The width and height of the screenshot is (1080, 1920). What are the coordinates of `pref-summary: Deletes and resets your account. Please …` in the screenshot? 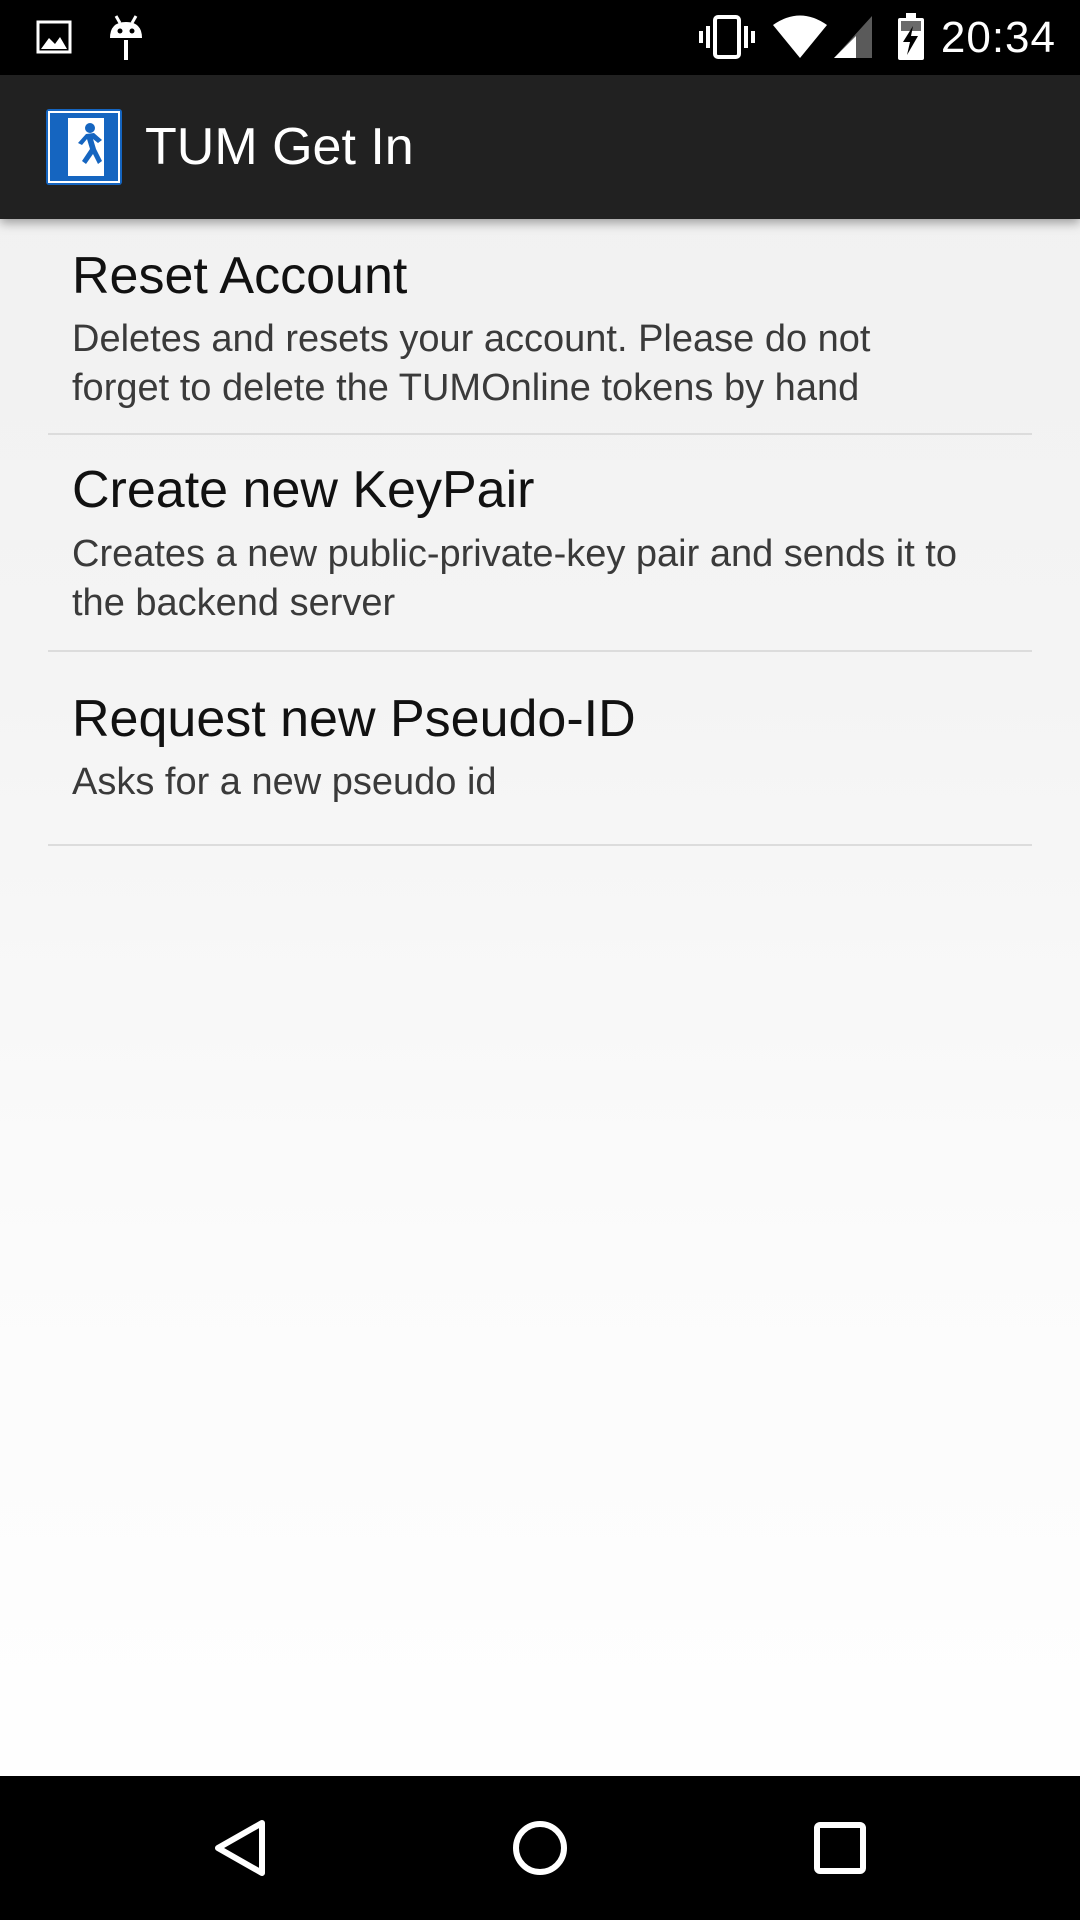 It's located at (471, 363).